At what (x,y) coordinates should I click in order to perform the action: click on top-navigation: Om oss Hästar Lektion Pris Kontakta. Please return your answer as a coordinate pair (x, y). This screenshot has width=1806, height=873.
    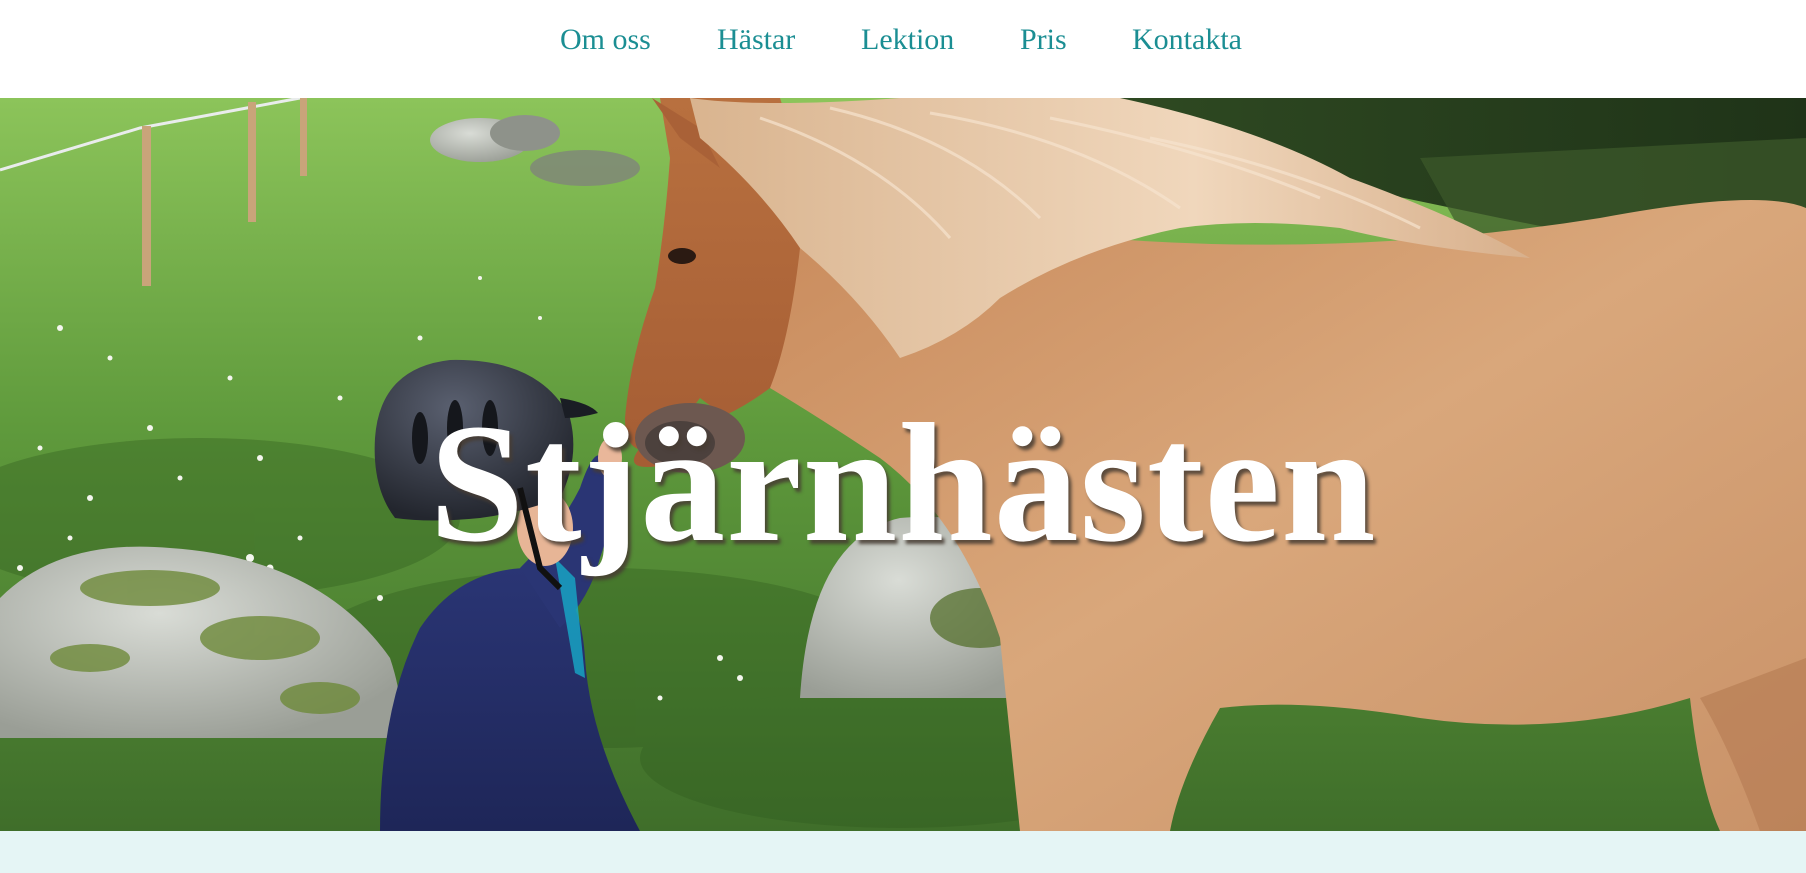
    Looking at the image, I should click on (903, 49).